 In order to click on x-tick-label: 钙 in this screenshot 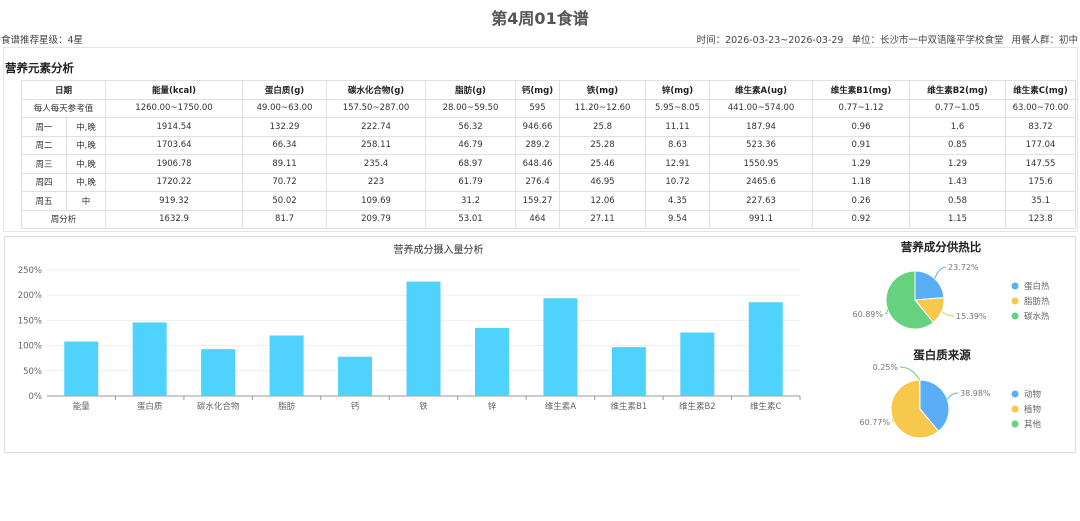, I will do `click(355, 406)`.